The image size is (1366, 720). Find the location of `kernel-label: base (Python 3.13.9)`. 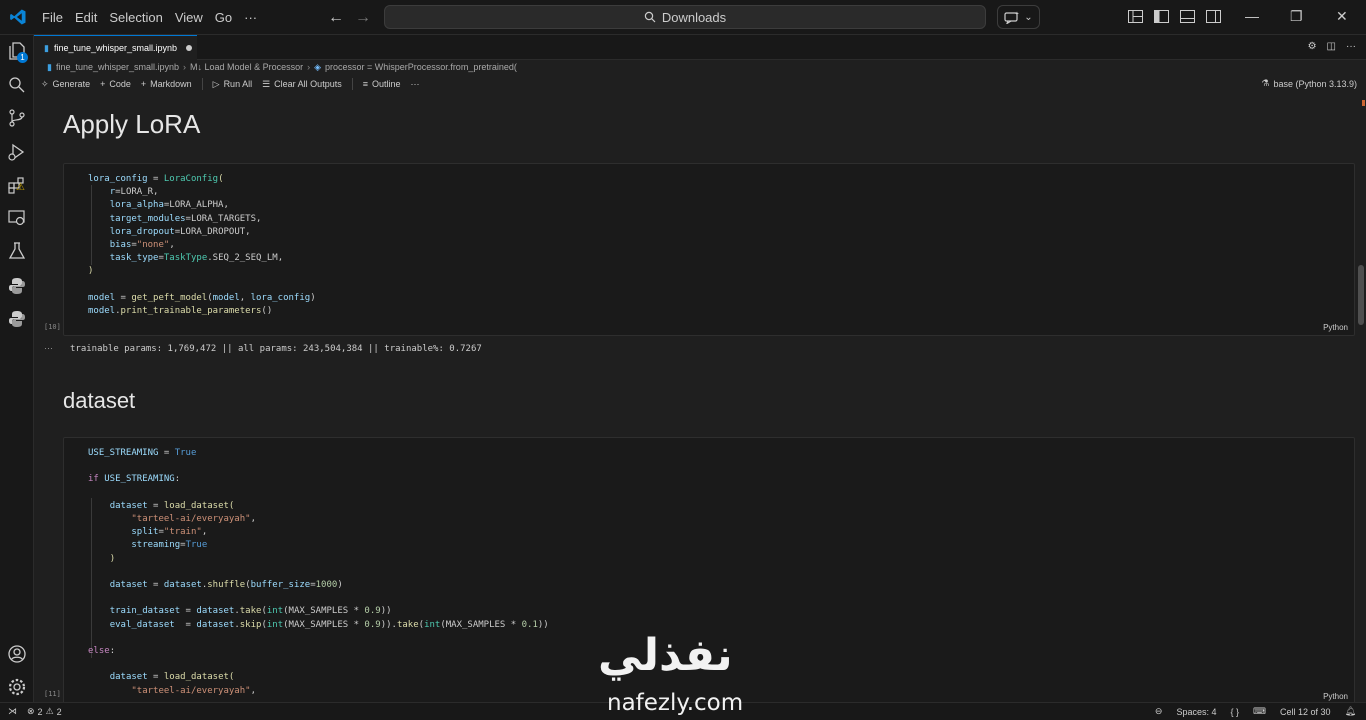

kernel-label: base (Python 3.13.9) is located at coordinates (1315, 83).